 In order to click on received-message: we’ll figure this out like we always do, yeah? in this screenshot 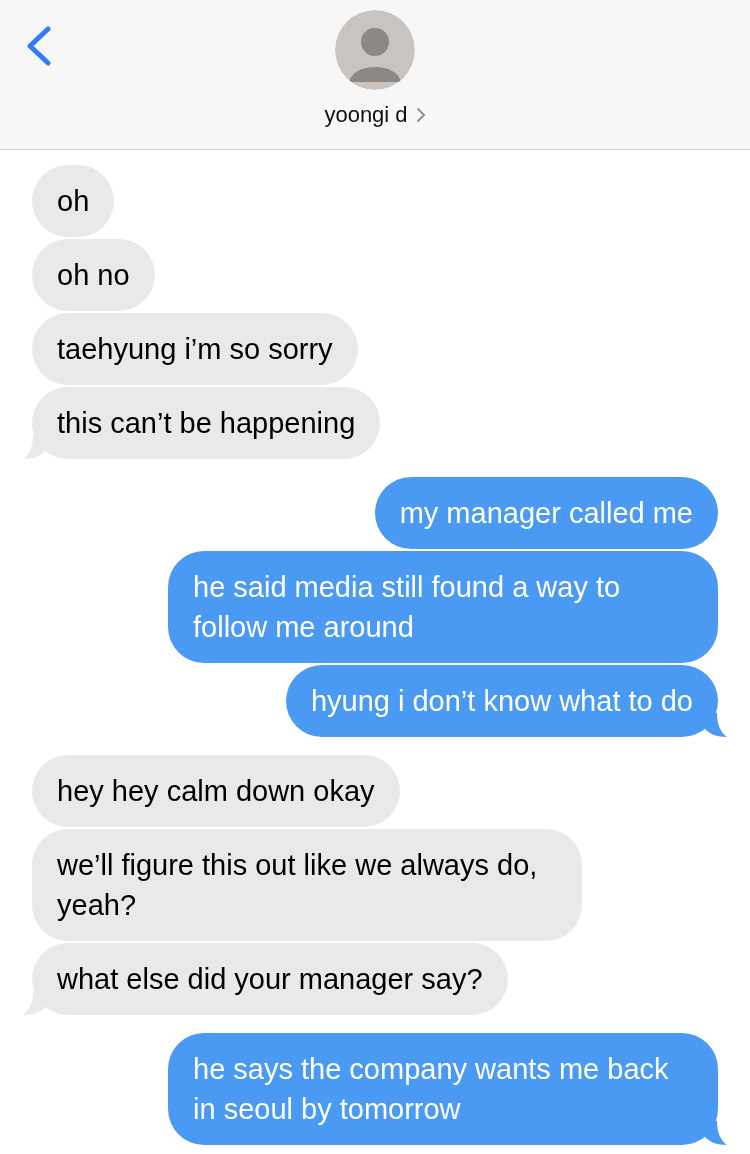, I will do `click(307, 885)`.